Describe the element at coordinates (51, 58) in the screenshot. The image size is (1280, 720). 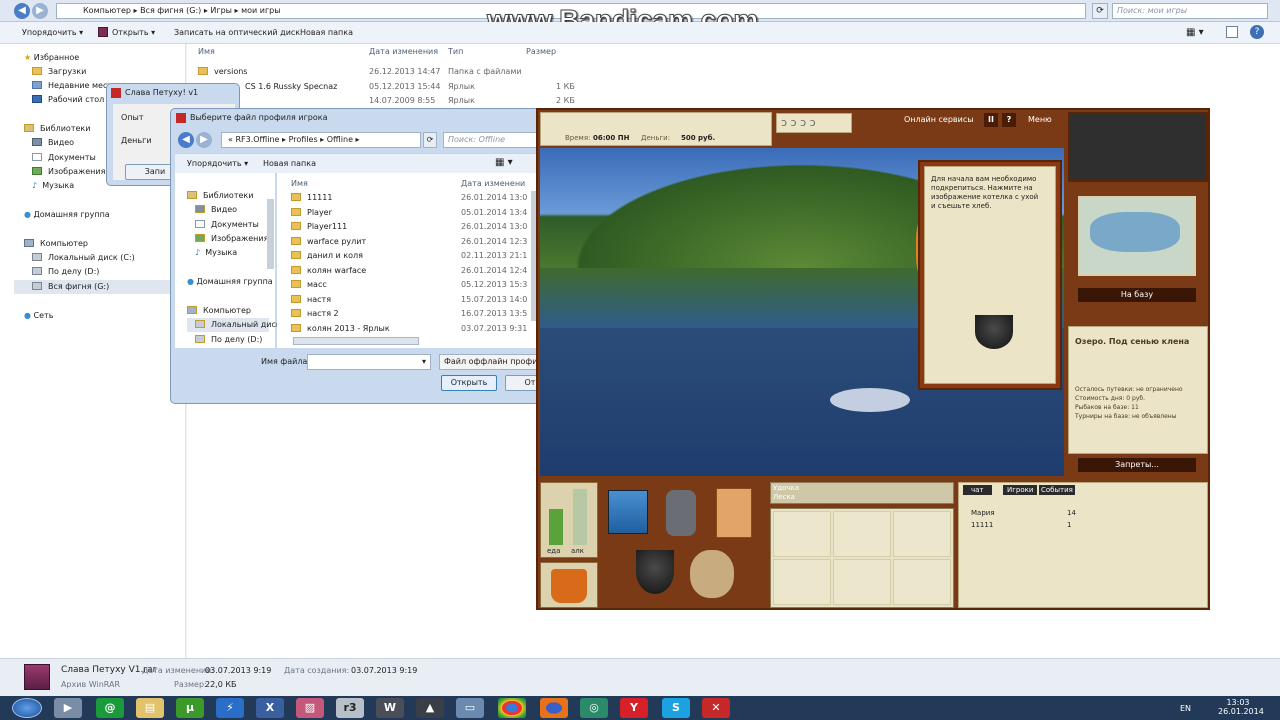
I see `nav-favorites: ★ Избранное` at that location.